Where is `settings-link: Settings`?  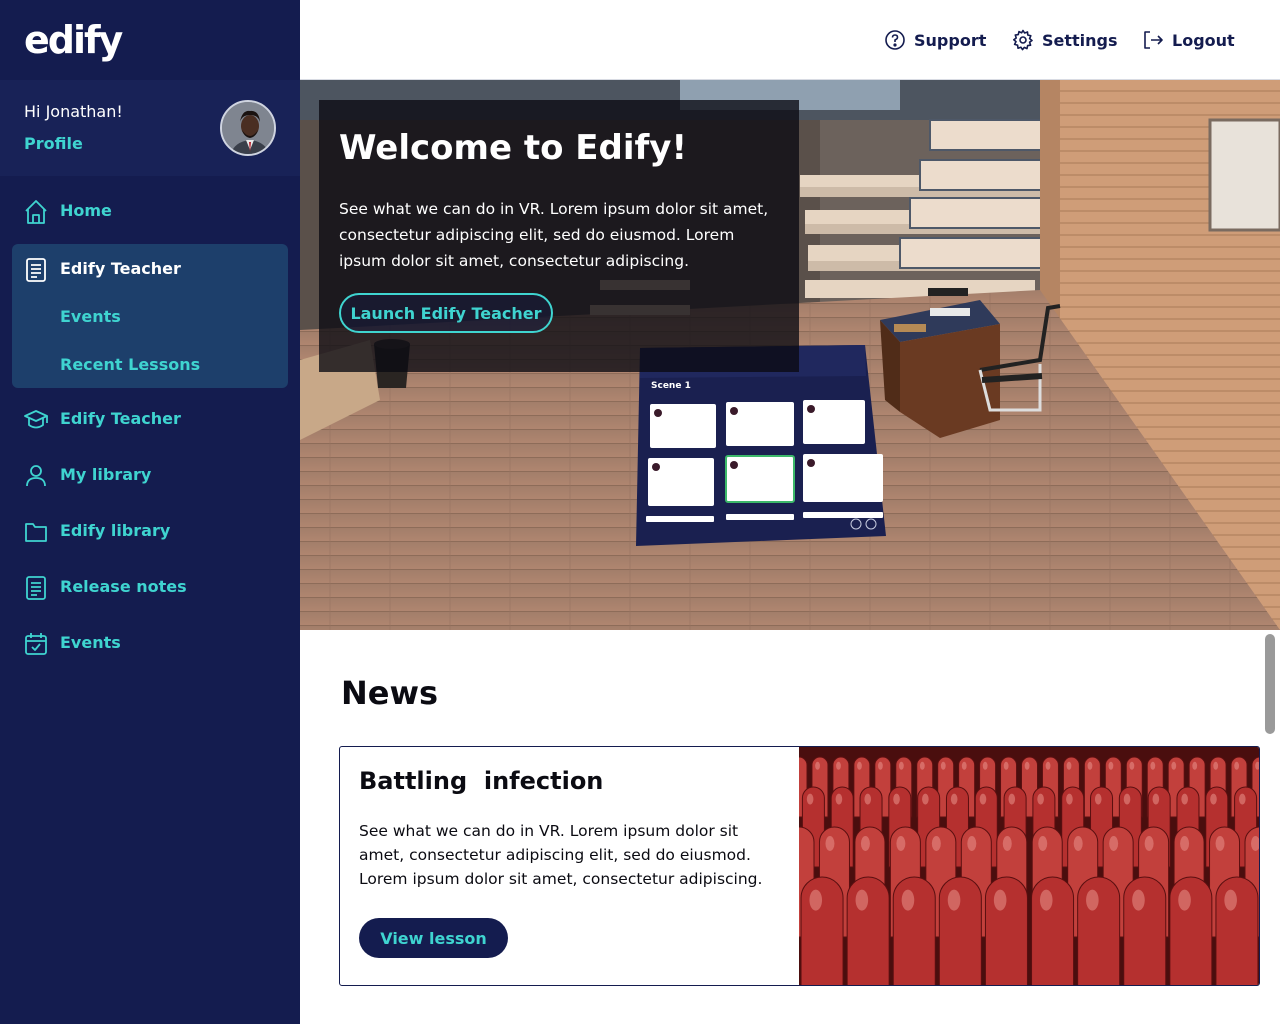
settings-link: Settings is located at coordinates (1065, 40).